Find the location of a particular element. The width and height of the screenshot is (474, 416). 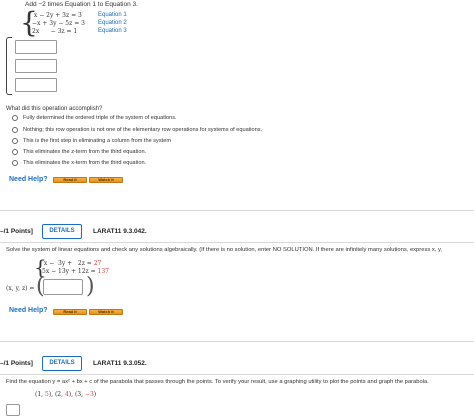

equation-system-2: { x − 3y + 2z = 27 5x − 13y + 12z = 137 is located at coordinates (84, 267).